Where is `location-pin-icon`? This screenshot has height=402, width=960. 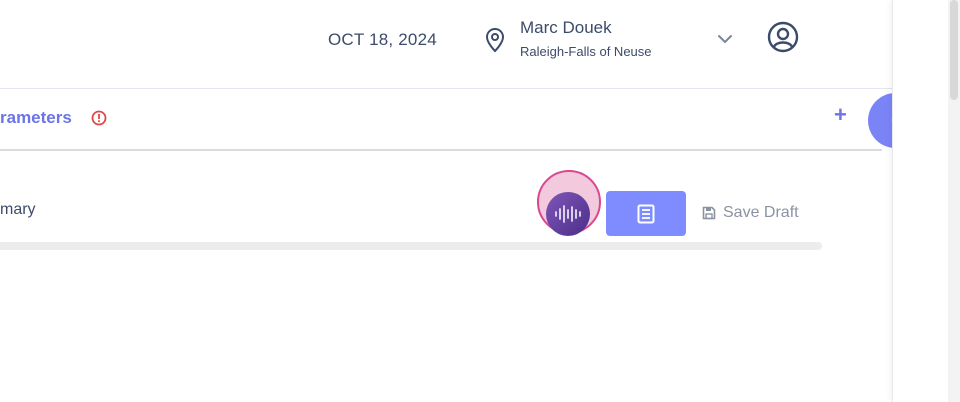
location-pin-icon is located at coordinates (495, 40).